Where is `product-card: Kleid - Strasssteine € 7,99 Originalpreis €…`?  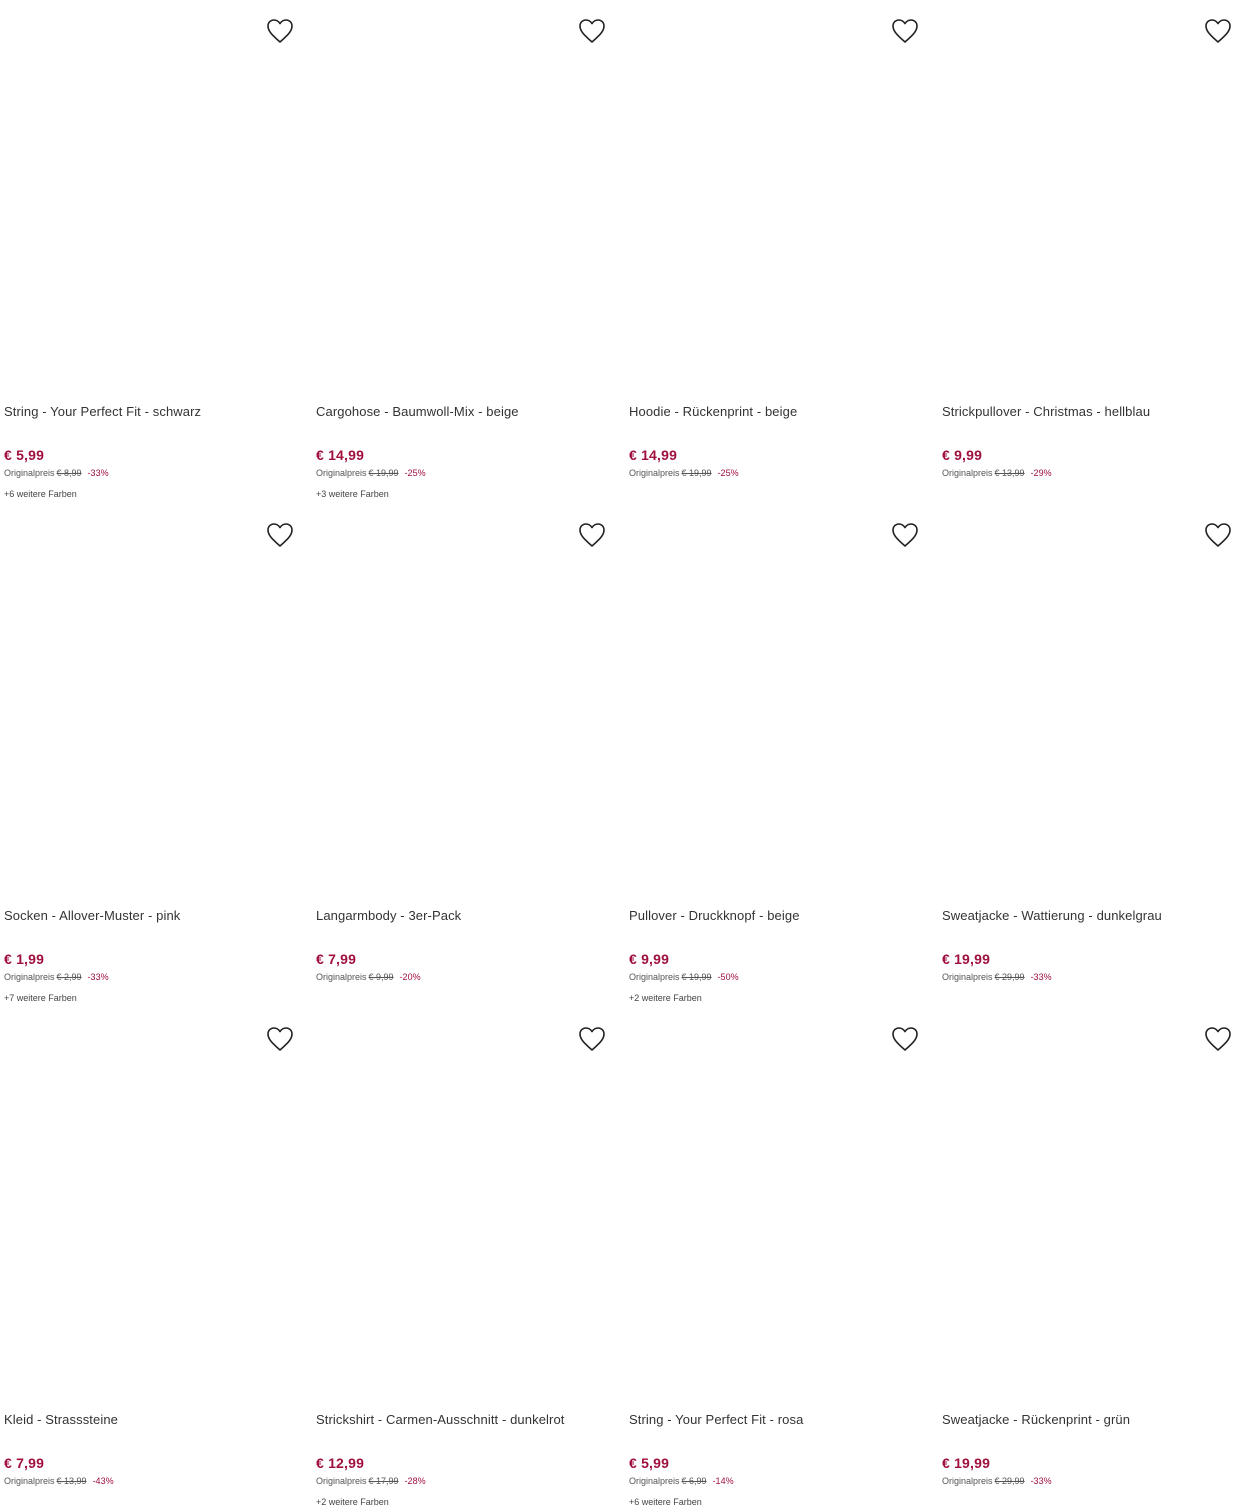 product-card: Kleid - Strasssteine € 7,99 Originalpreis €… is located at coordinates (150, 1260).